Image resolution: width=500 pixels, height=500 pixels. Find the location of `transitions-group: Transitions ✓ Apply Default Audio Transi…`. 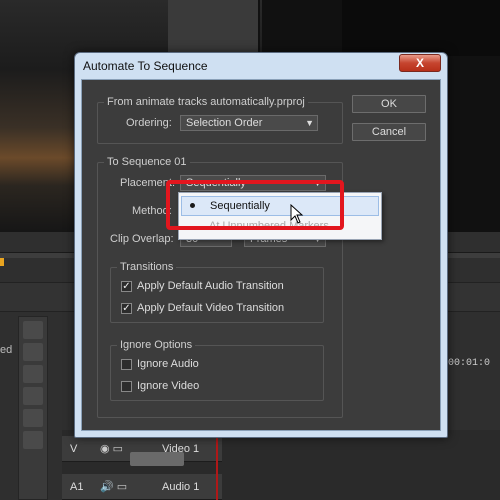

transitions-group: Transitions ✓ Apply Default Audio Transi… is located at coordinates (217, 292).